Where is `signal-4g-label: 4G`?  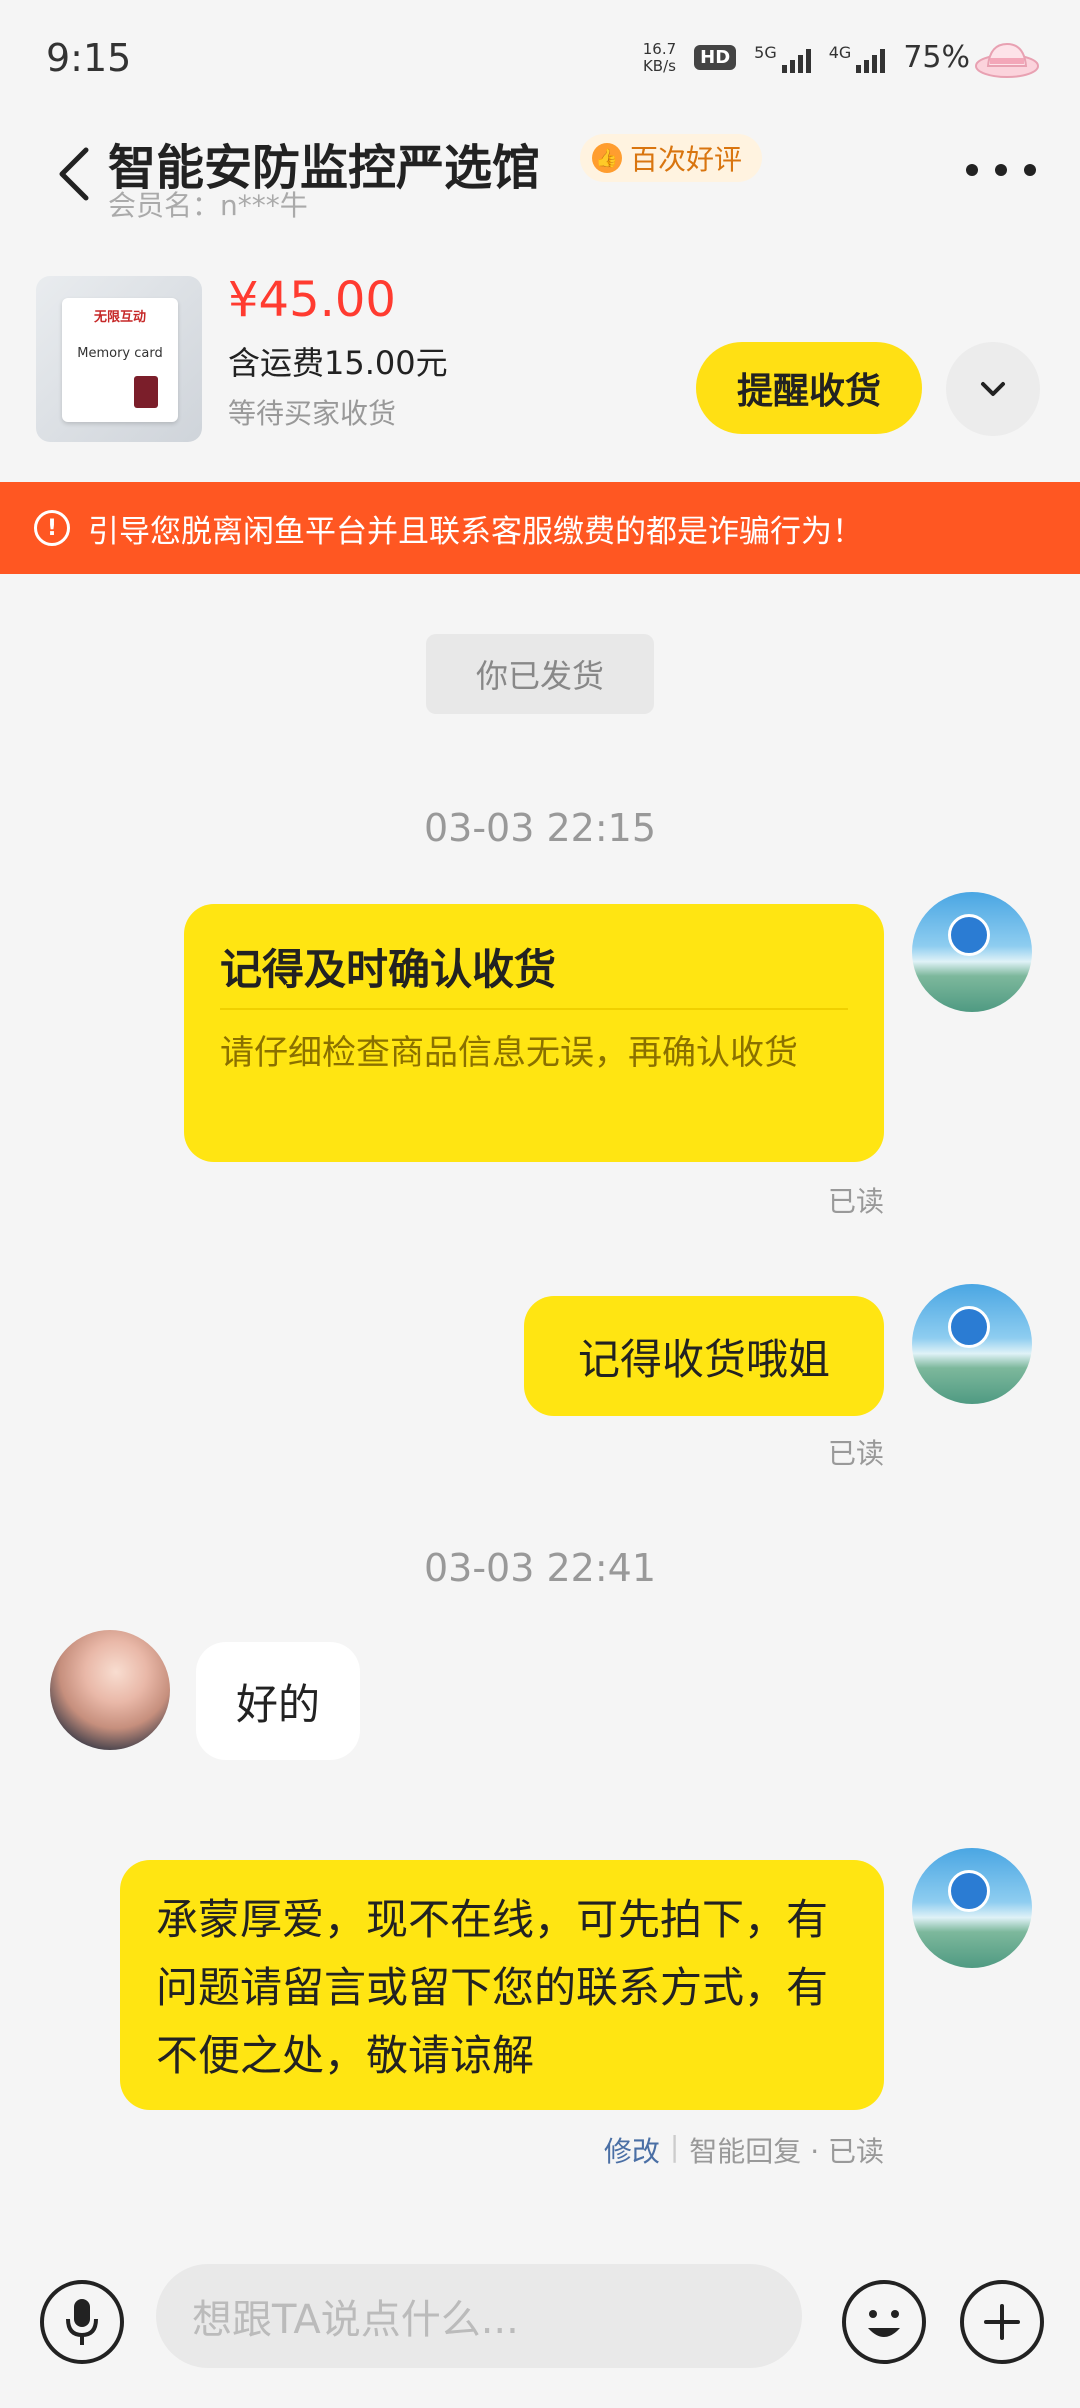
signal-4g-label: 4G is located at coordinates (840, 52).